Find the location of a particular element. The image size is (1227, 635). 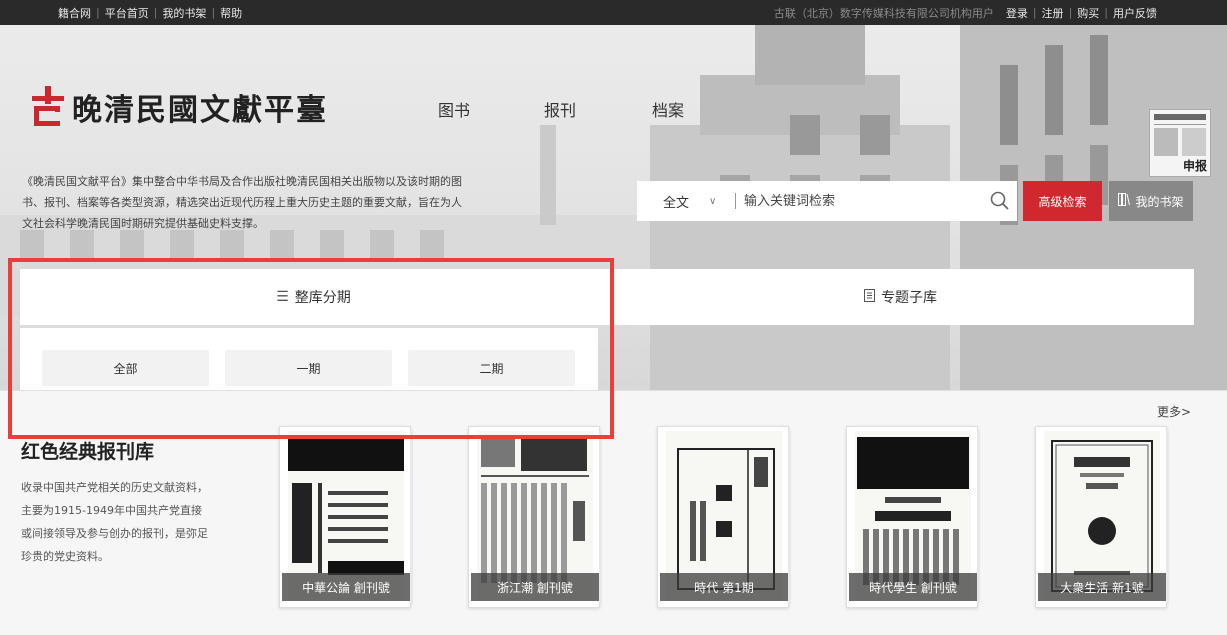

org-user-text: 古联（北京）数字传媒科技有限公司机构用户 is located at coordinates (883, 13).